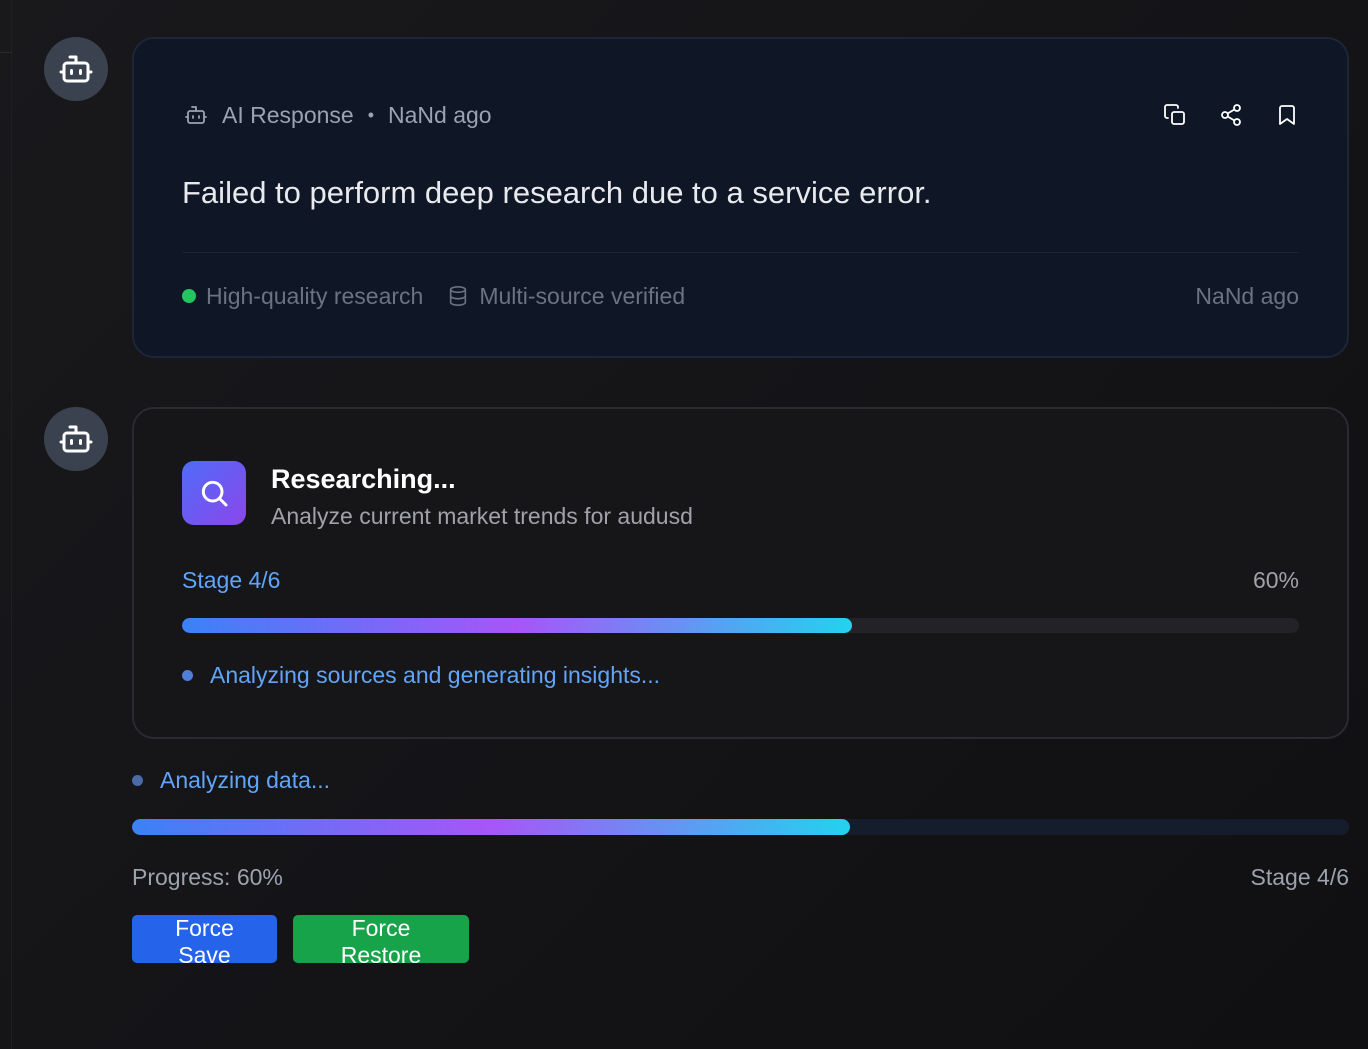 The width and height of the screenshot is (1368, 1049). What do you see at coordinates (491, 827) in the screenshot?
I see `overall-progress-fill` at bounding box center [491, 827].